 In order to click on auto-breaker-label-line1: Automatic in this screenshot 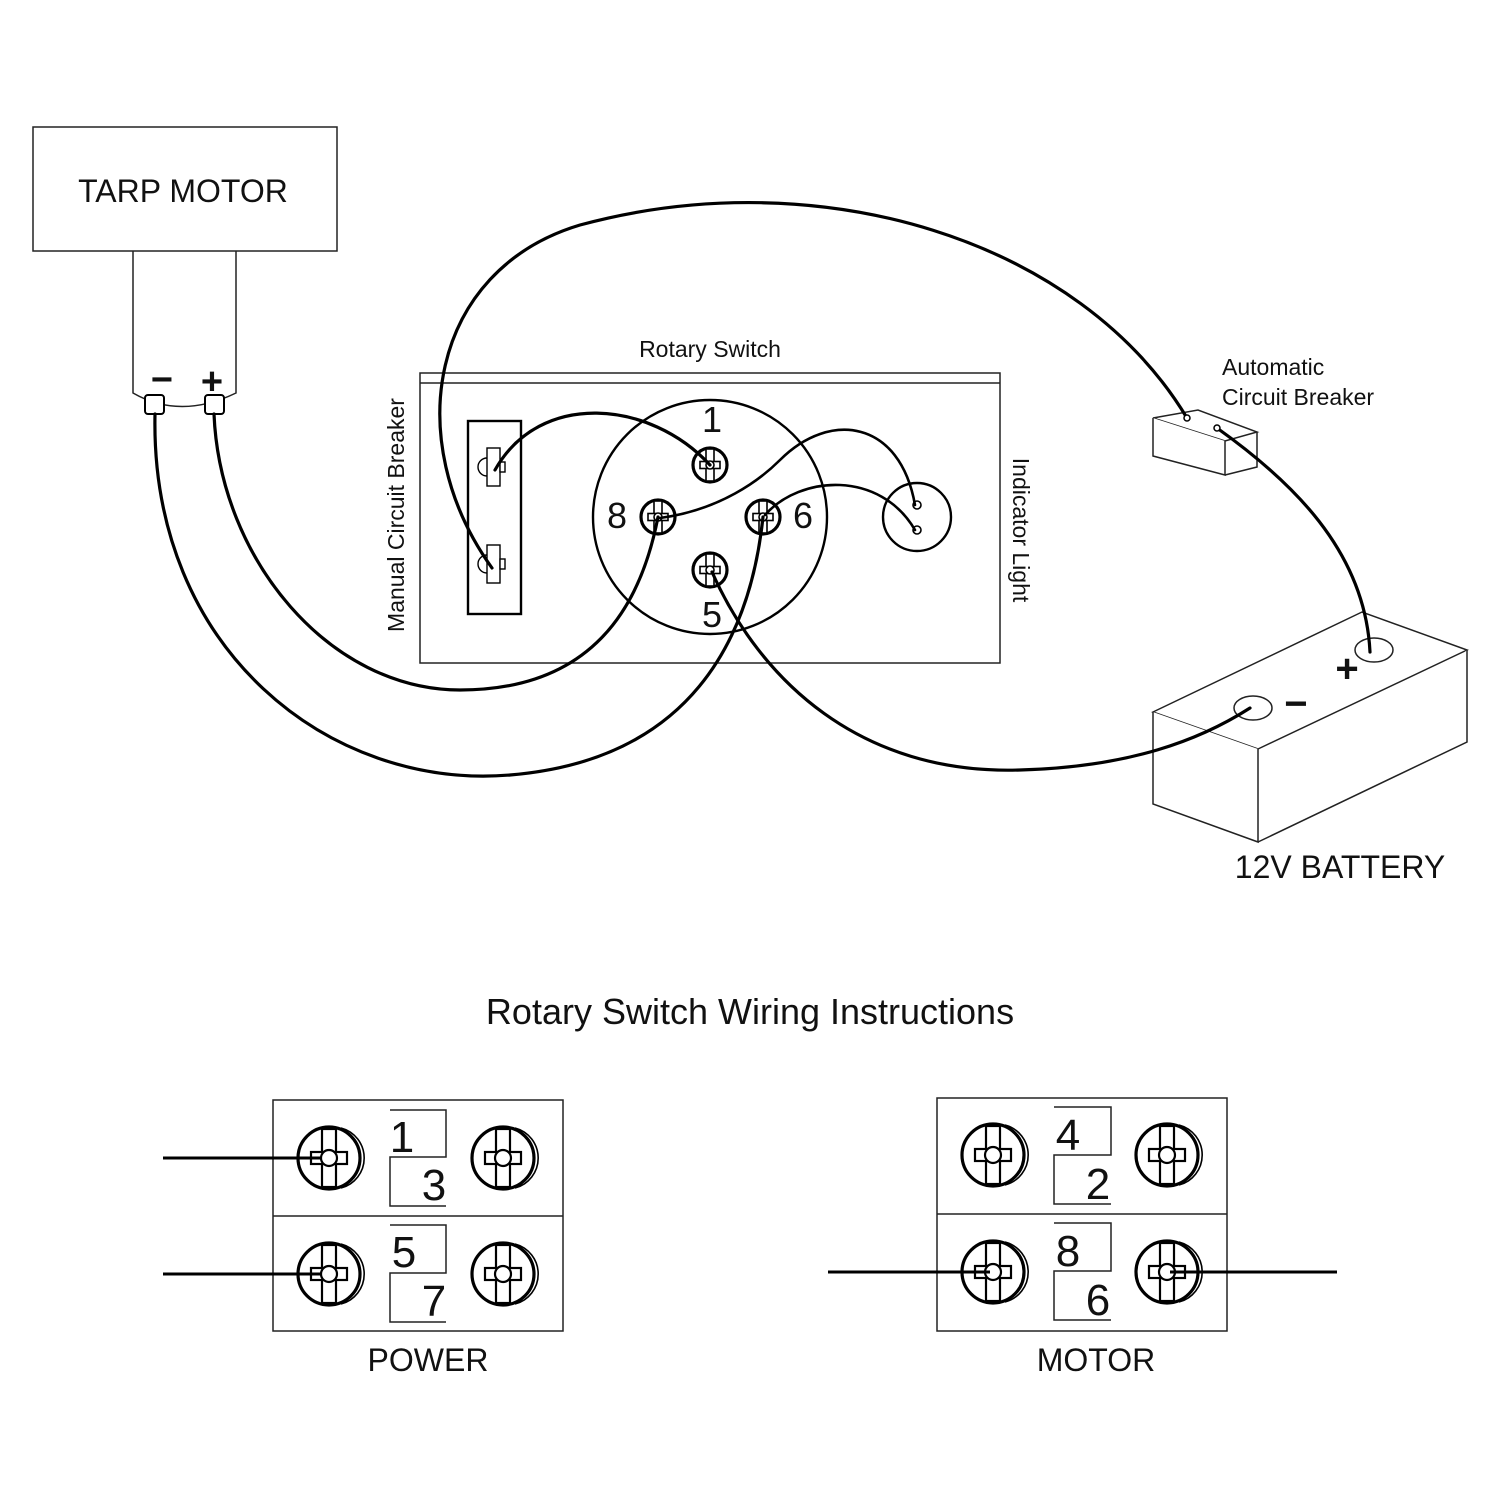, I will do `click(1273, 367)`.